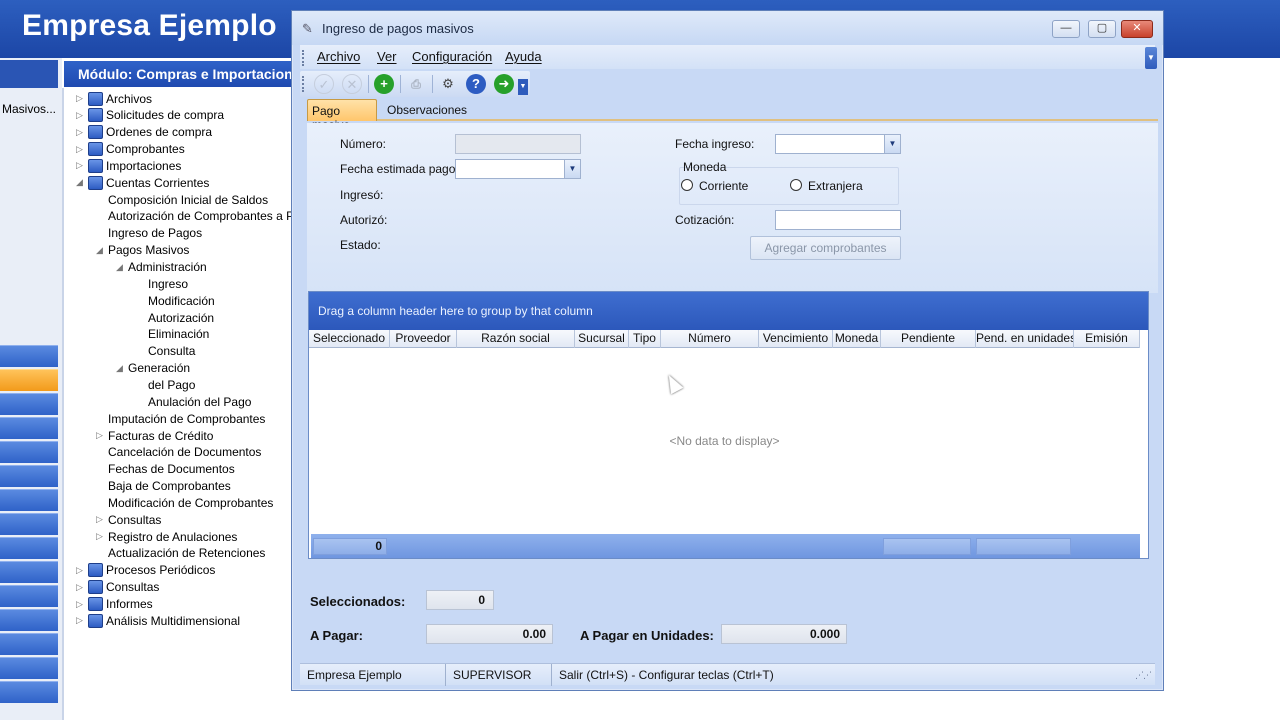  Describe the element at coordinates (1151, 58) in the screenshot. I see `menubar-overflow-icon: ▼` at that location.